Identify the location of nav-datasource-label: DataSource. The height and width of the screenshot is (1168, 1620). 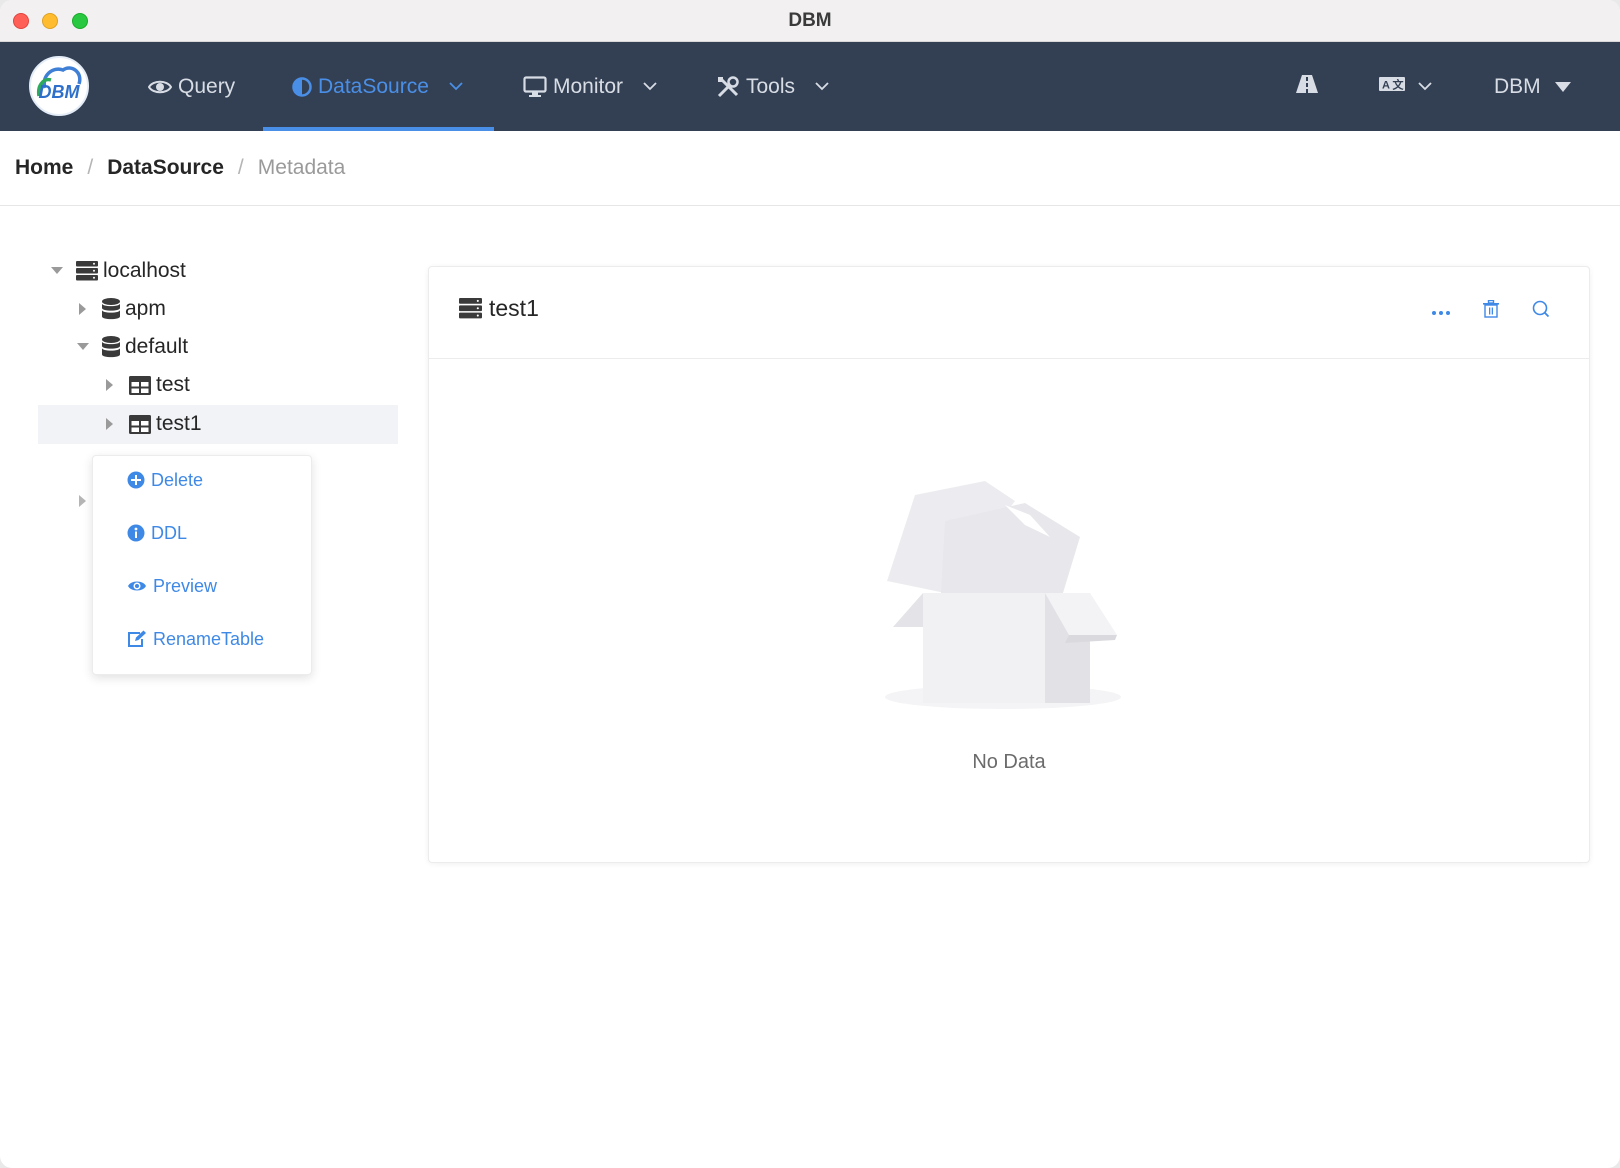
(373, 86).